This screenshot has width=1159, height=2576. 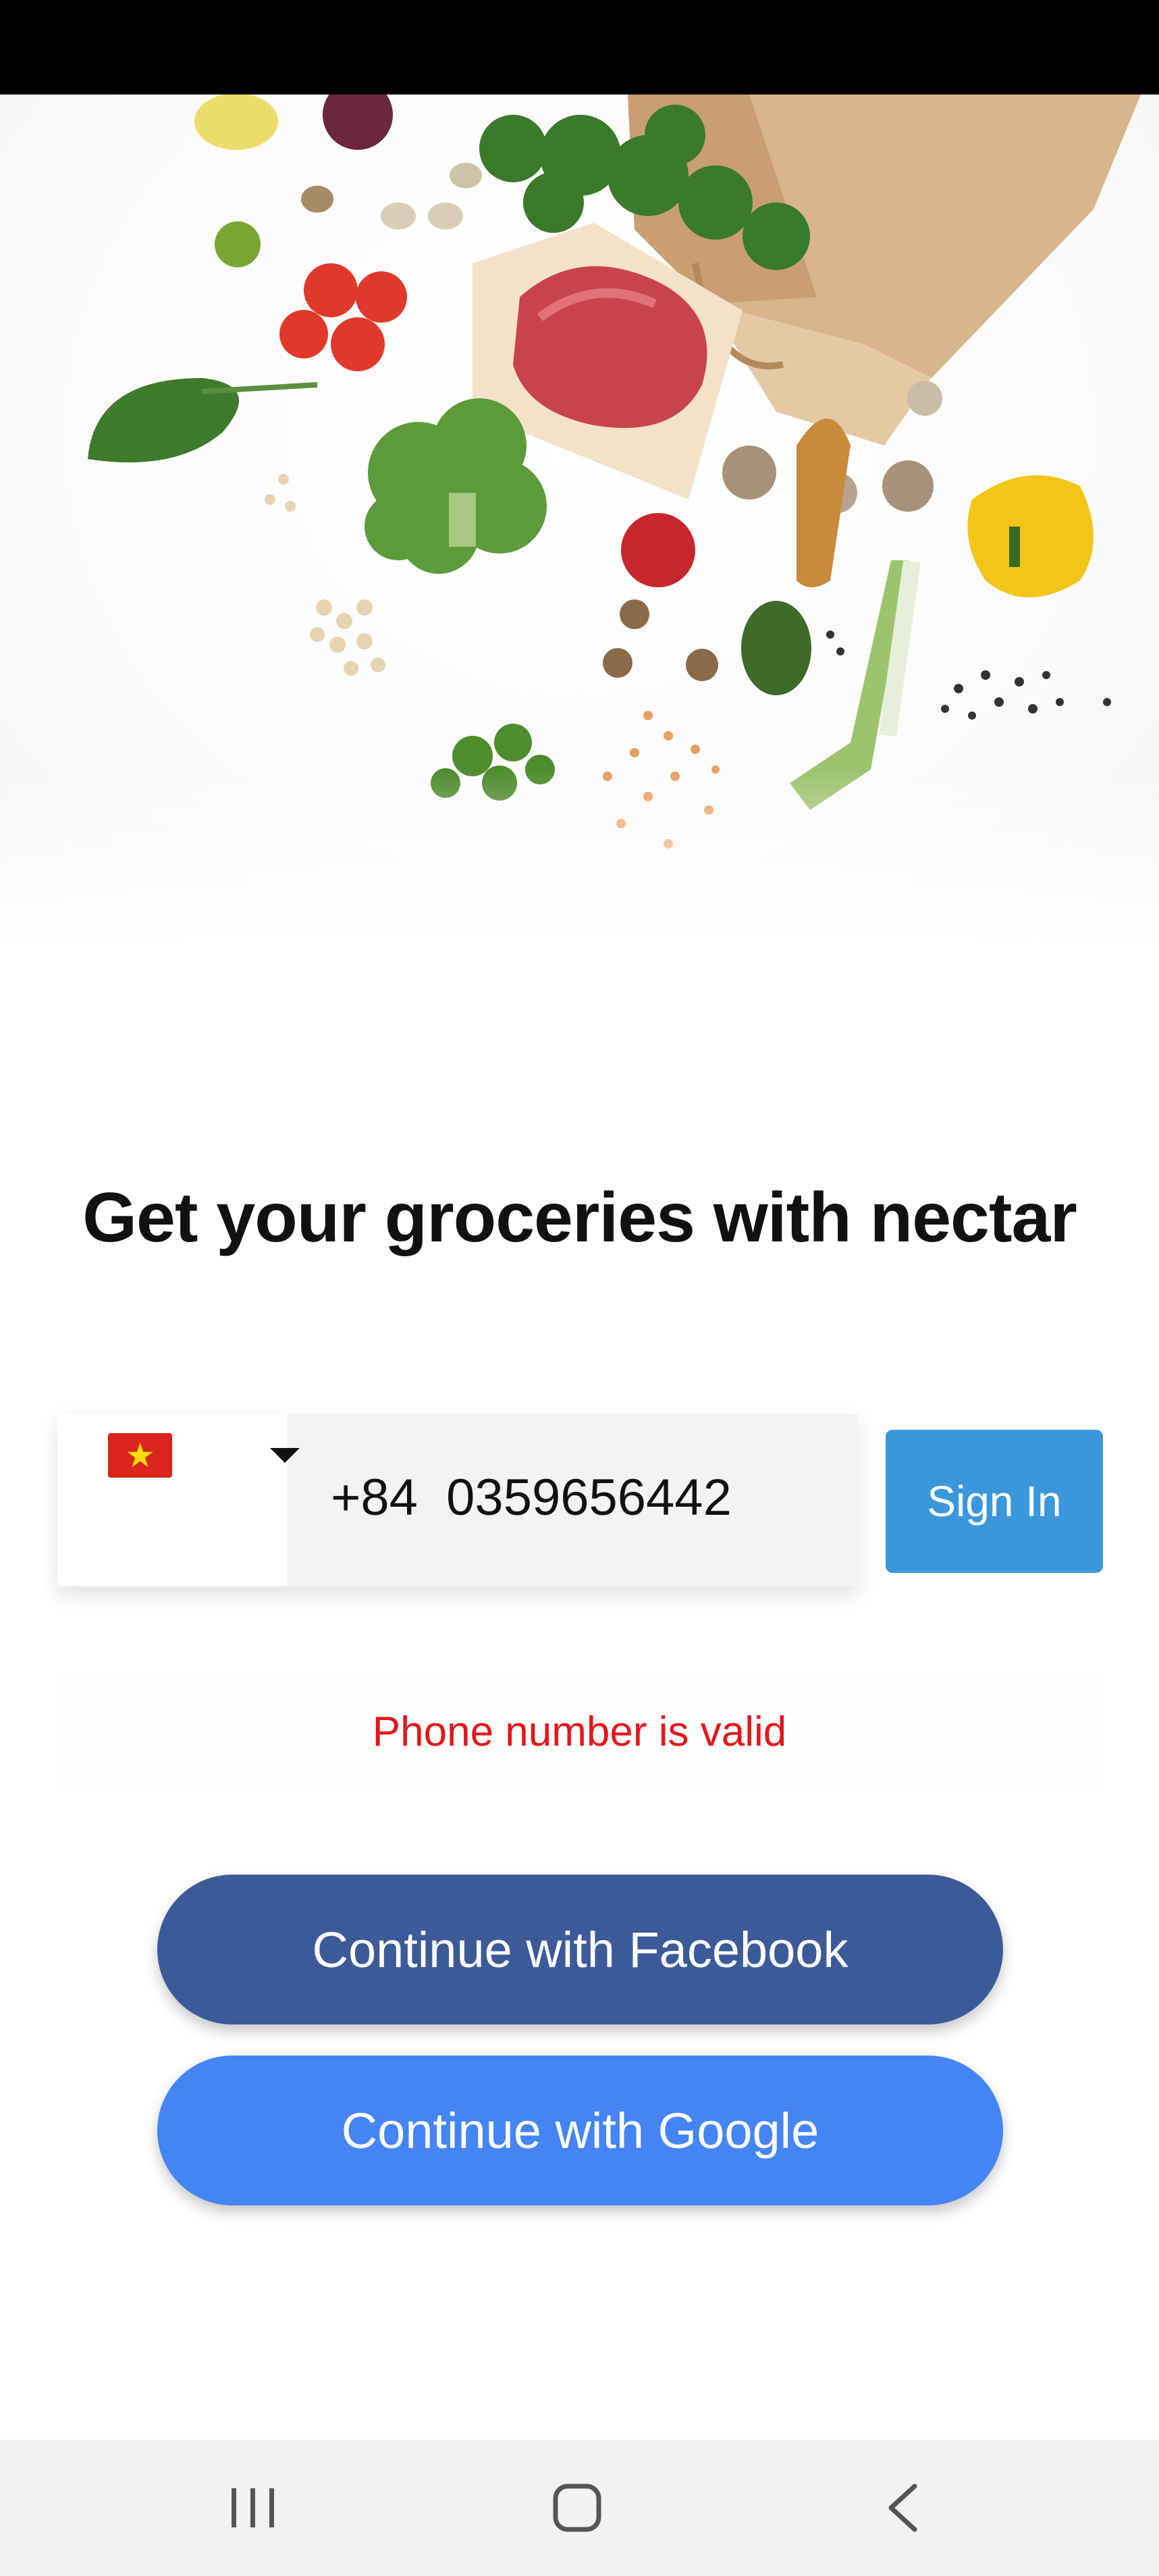 I want to click on sign-in-button: Sign In, so click(x=994, y=1502).